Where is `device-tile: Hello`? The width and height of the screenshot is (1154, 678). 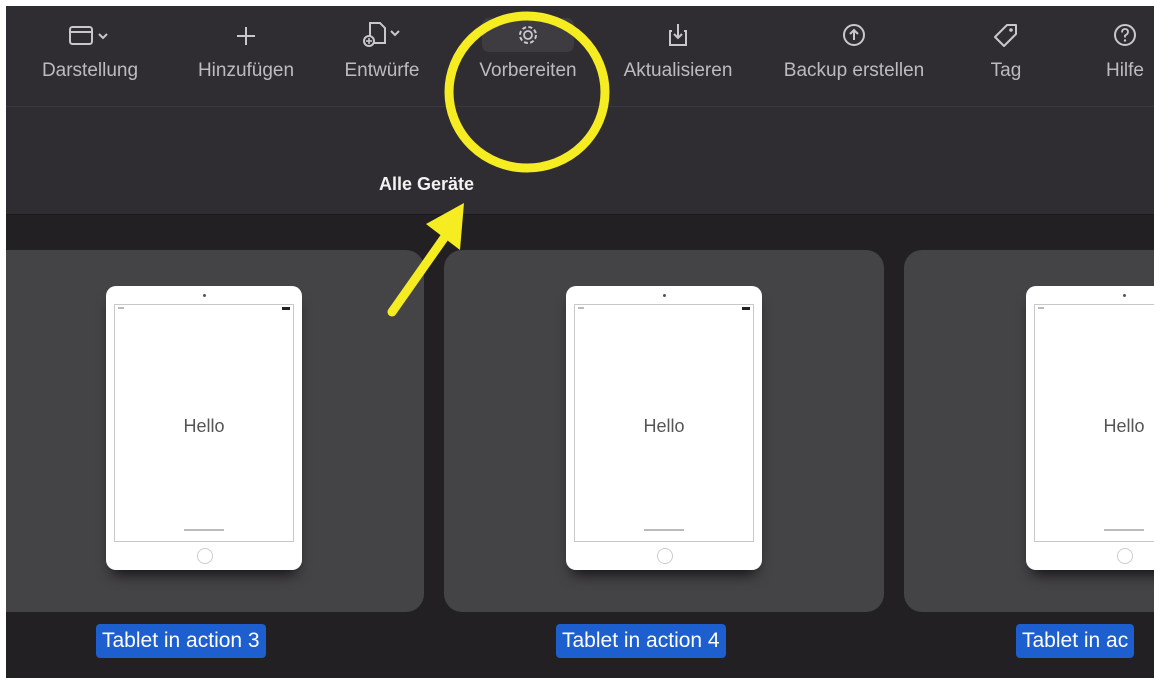
device-tile: Hello is located at coordinates (1029, 431).